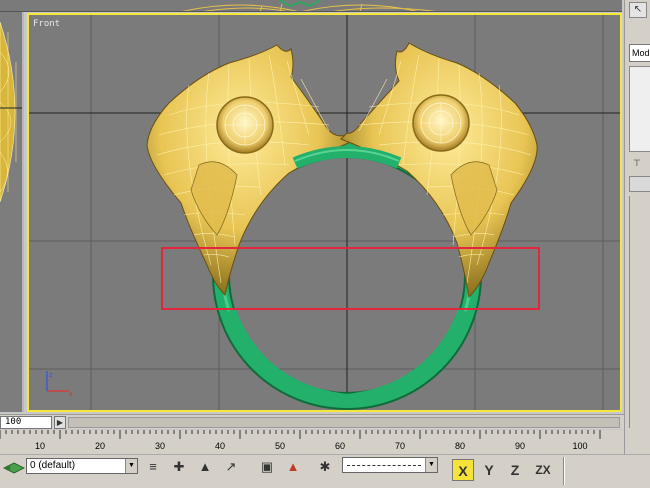 Image resolution: width=650 pixels, height=488 pixels. Describe the element at coordinates (300, 434) in the screenshot. I see `ruler-ticks` at that location.